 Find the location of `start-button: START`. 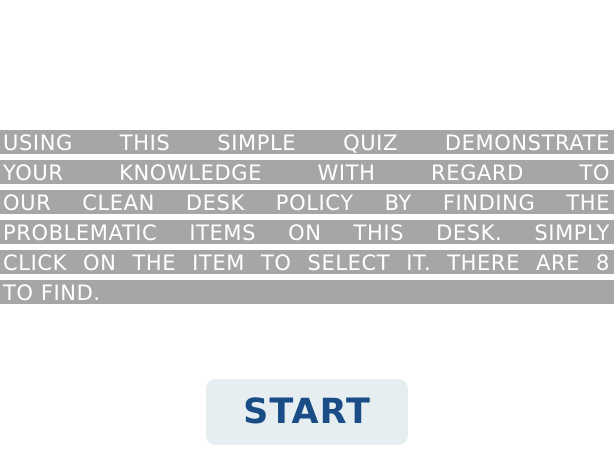

start-button: START is located at coordinates (307, 412).